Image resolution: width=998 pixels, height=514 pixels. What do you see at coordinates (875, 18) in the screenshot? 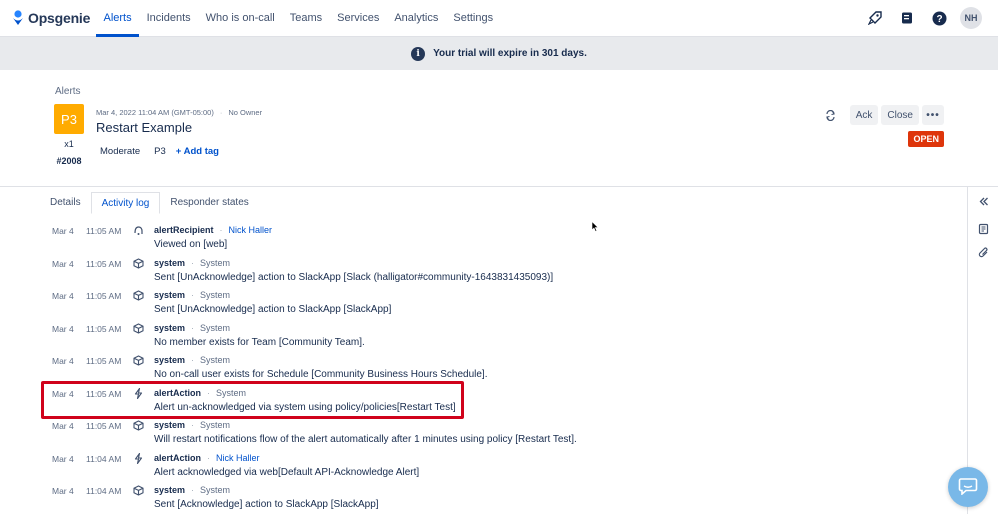
I see `rocket-icon` at bounding box center [875, 18].